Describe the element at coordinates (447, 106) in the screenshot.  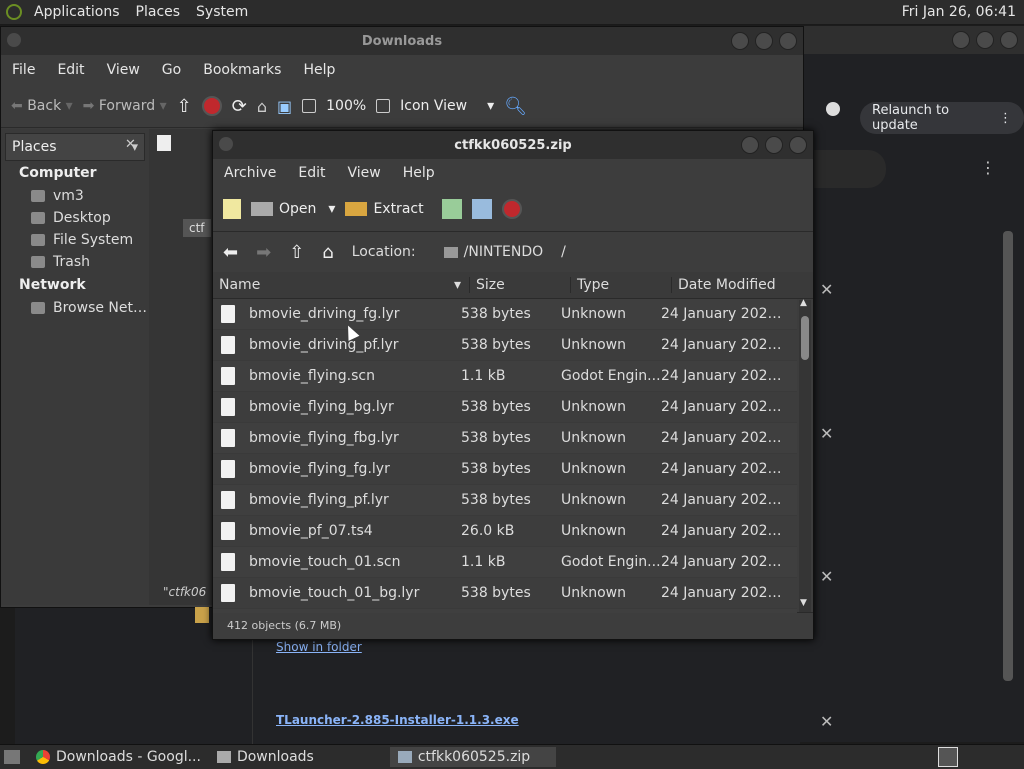
I see `view-mode-select: Icon View ▾` at that location.